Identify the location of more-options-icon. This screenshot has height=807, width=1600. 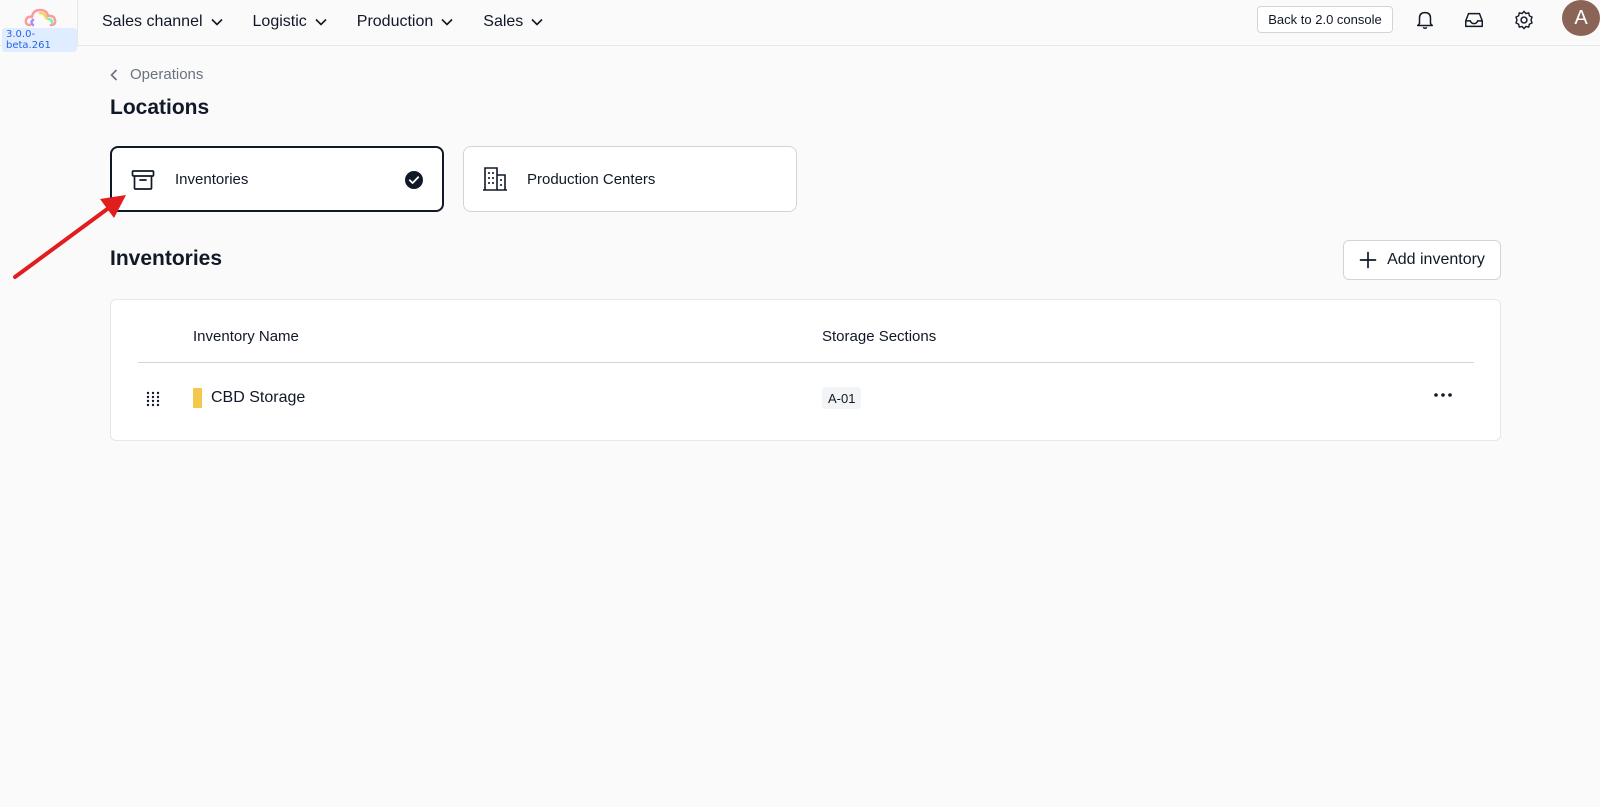
(1443, 395).